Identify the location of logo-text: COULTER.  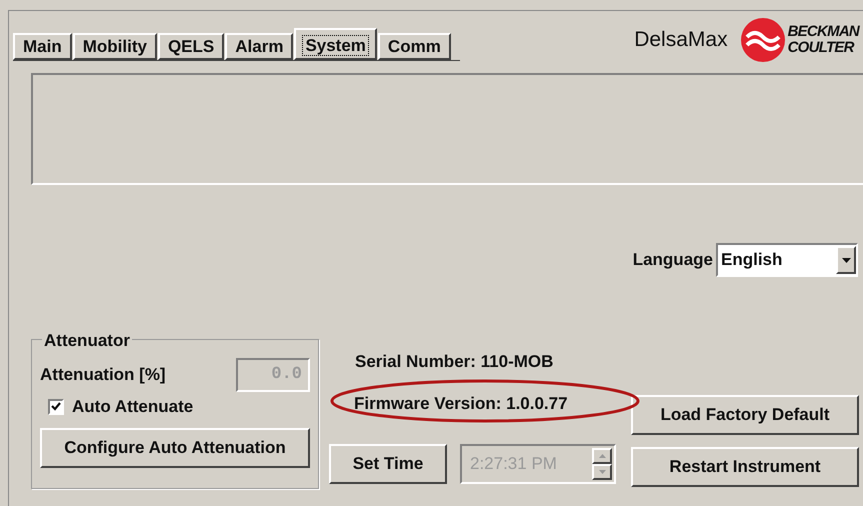
(822, 48).